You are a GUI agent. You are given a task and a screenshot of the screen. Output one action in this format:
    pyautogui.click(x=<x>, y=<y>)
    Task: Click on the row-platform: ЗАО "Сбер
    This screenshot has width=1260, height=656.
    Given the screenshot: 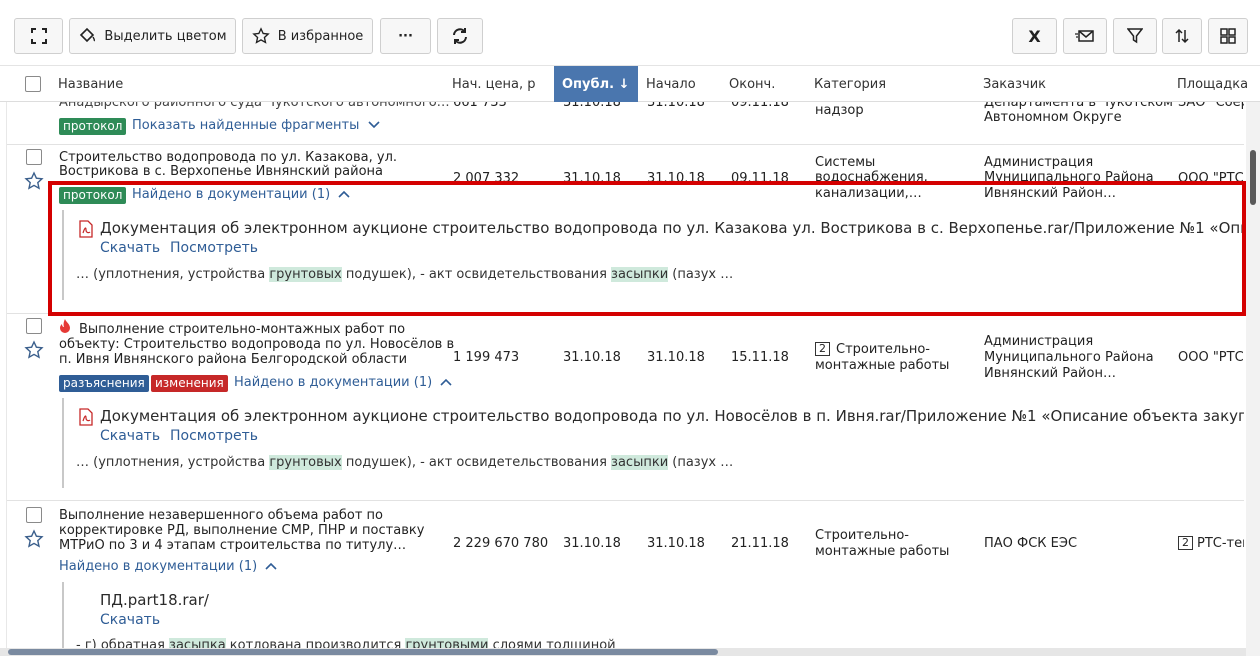 What is the action you would take?
    pyautogui.click(x=1211, y=106)
    